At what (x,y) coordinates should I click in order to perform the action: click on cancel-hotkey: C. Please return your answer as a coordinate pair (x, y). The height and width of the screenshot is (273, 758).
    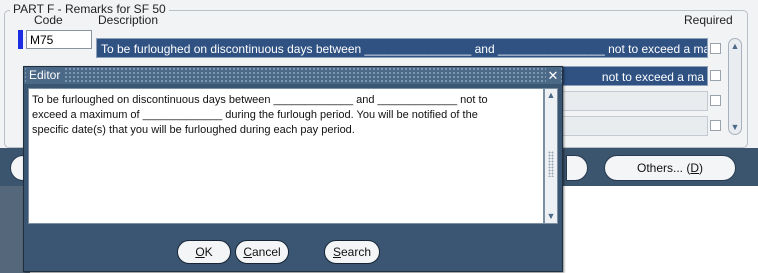
    Looking at the image, I should click on (247, 252).